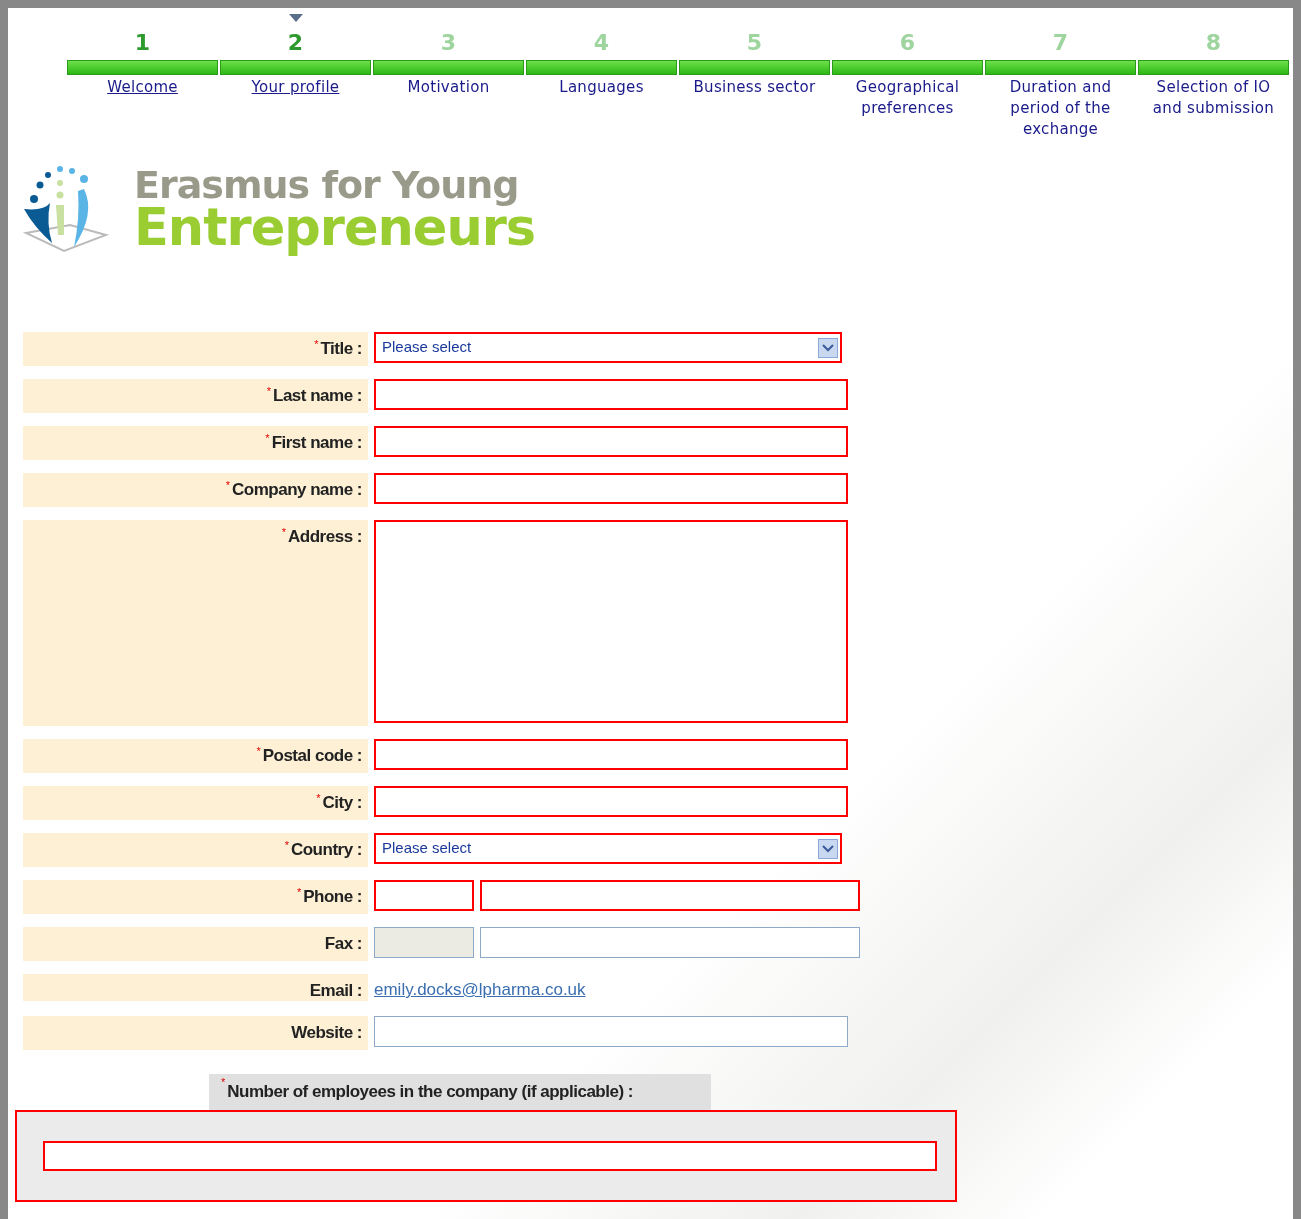  What do you see at coordinates (1060, 108) in the screenshot?
I see `step-label: Duration and period of the exchange` at bounding box center [1060, 108].